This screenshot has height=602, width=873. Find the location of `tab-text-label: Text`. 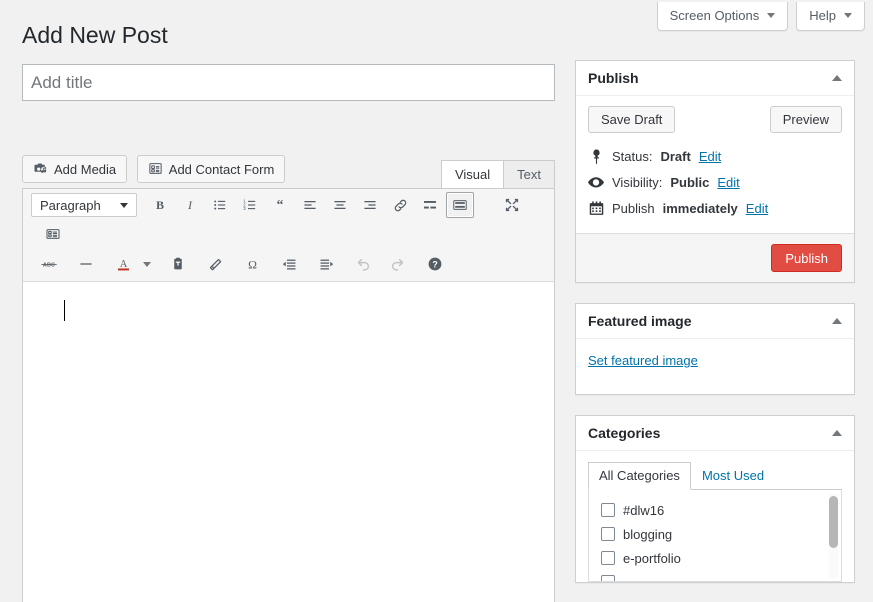

tab-text-label: Text is located at coordinates (529, 174).